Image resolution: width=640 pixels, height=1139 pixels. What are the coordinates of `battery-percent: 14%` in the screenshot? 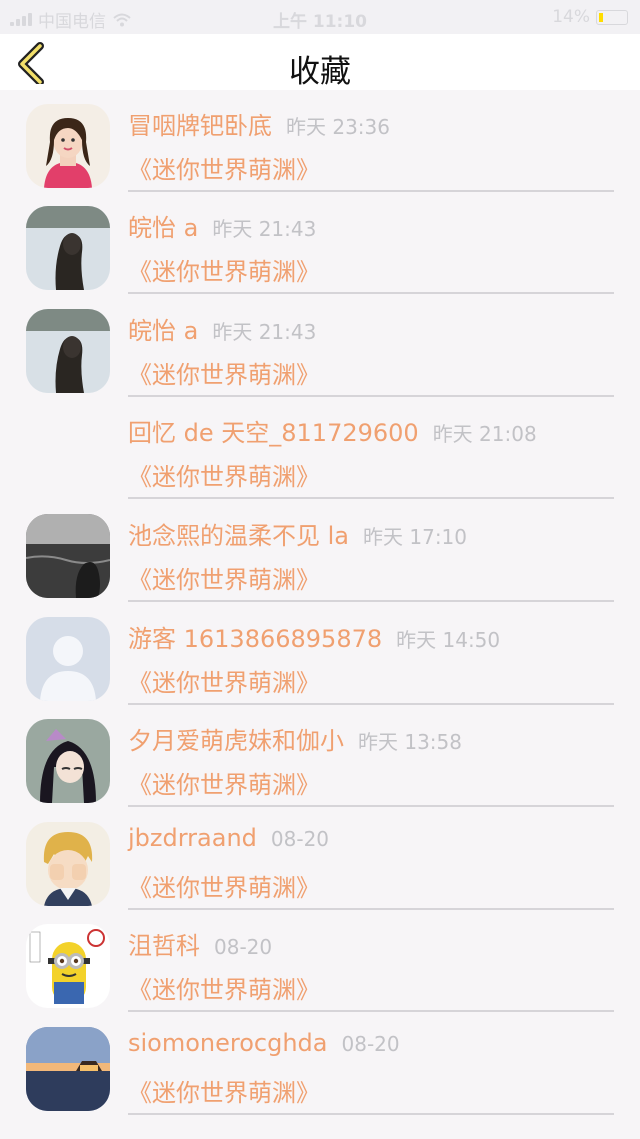 It's located at (571, 17).